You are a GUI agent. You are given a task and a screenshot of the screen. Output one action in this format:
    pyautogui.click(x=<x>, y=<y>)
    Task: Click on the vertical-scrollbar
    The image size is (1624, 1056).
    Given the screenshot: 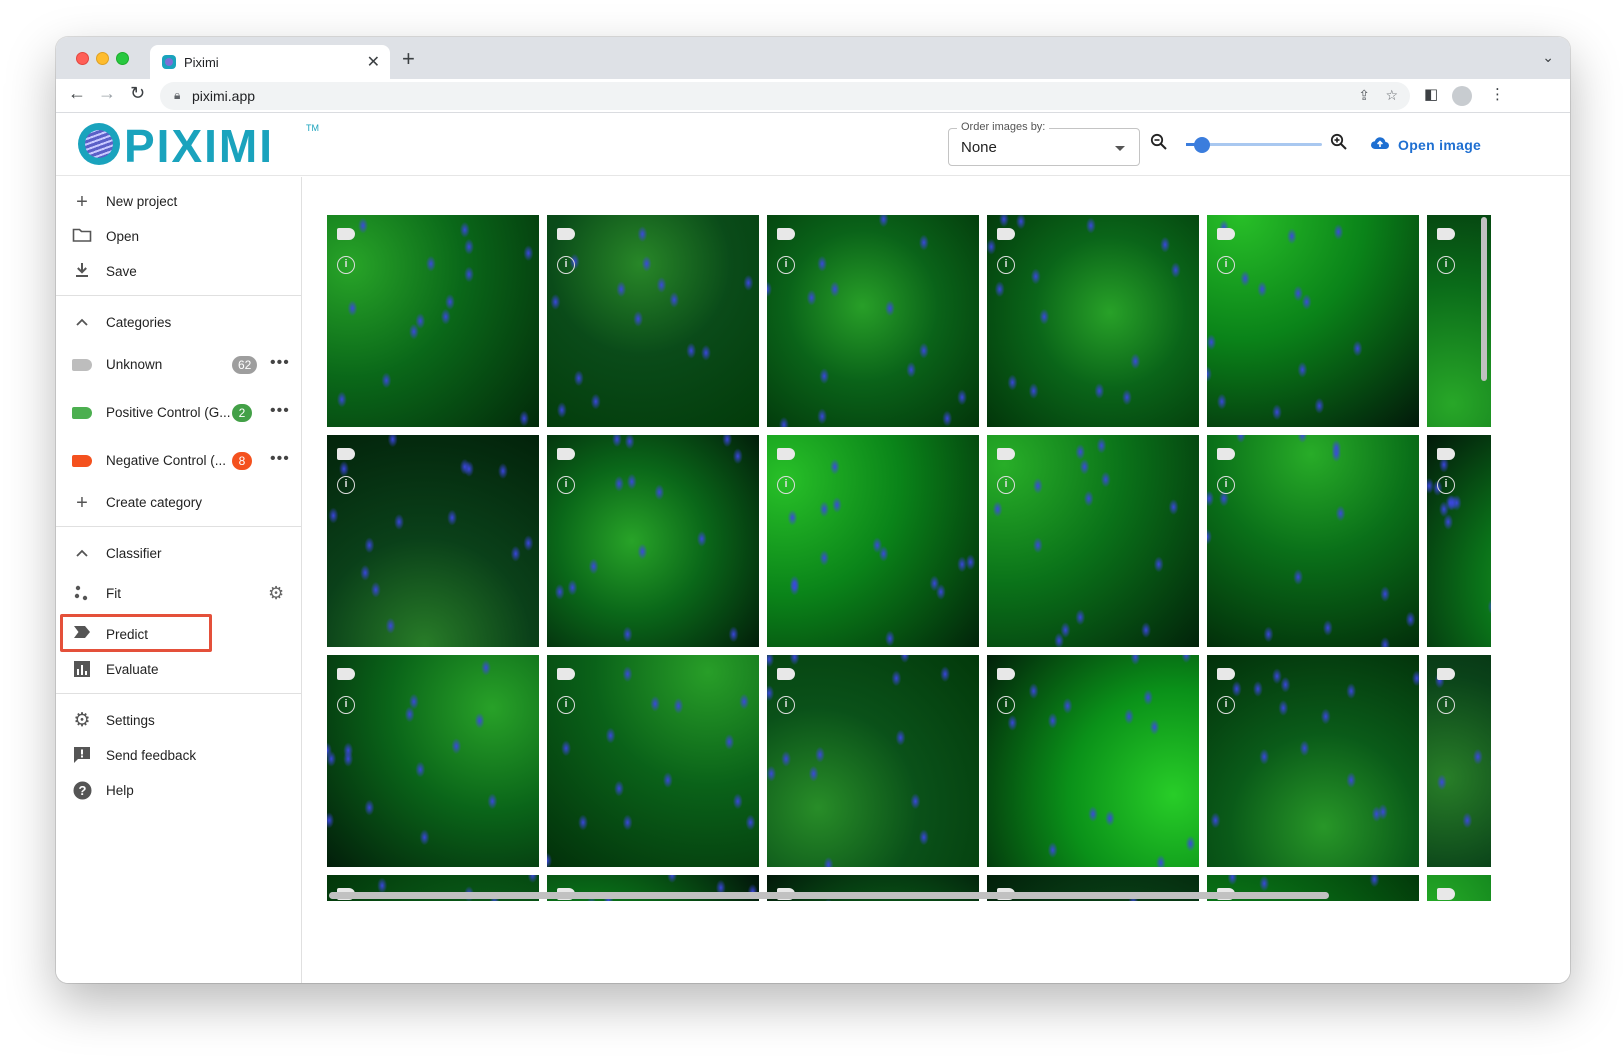 What is the action you would take?
    pyautogui.click(x=1483, y=558)
    